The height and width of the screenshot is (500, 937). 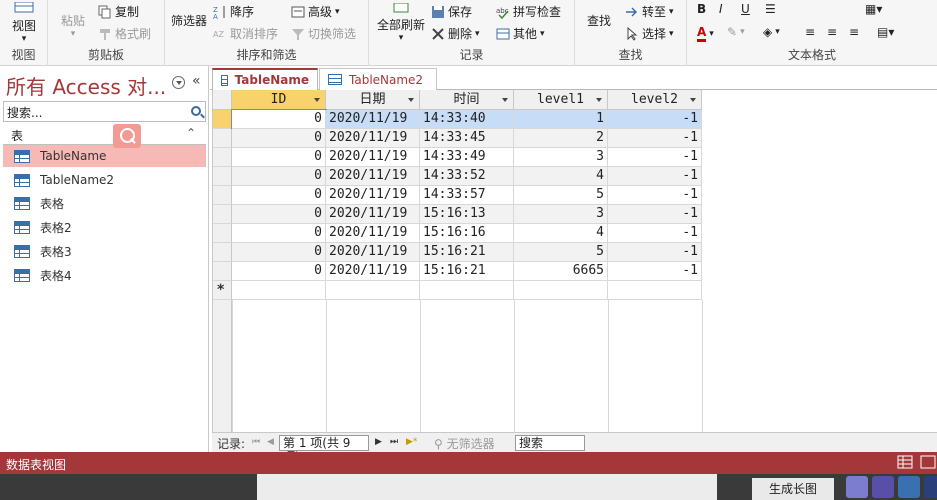 I want to click on advanced-filter-button: 高级 ▾, so click(x=315, y=11).